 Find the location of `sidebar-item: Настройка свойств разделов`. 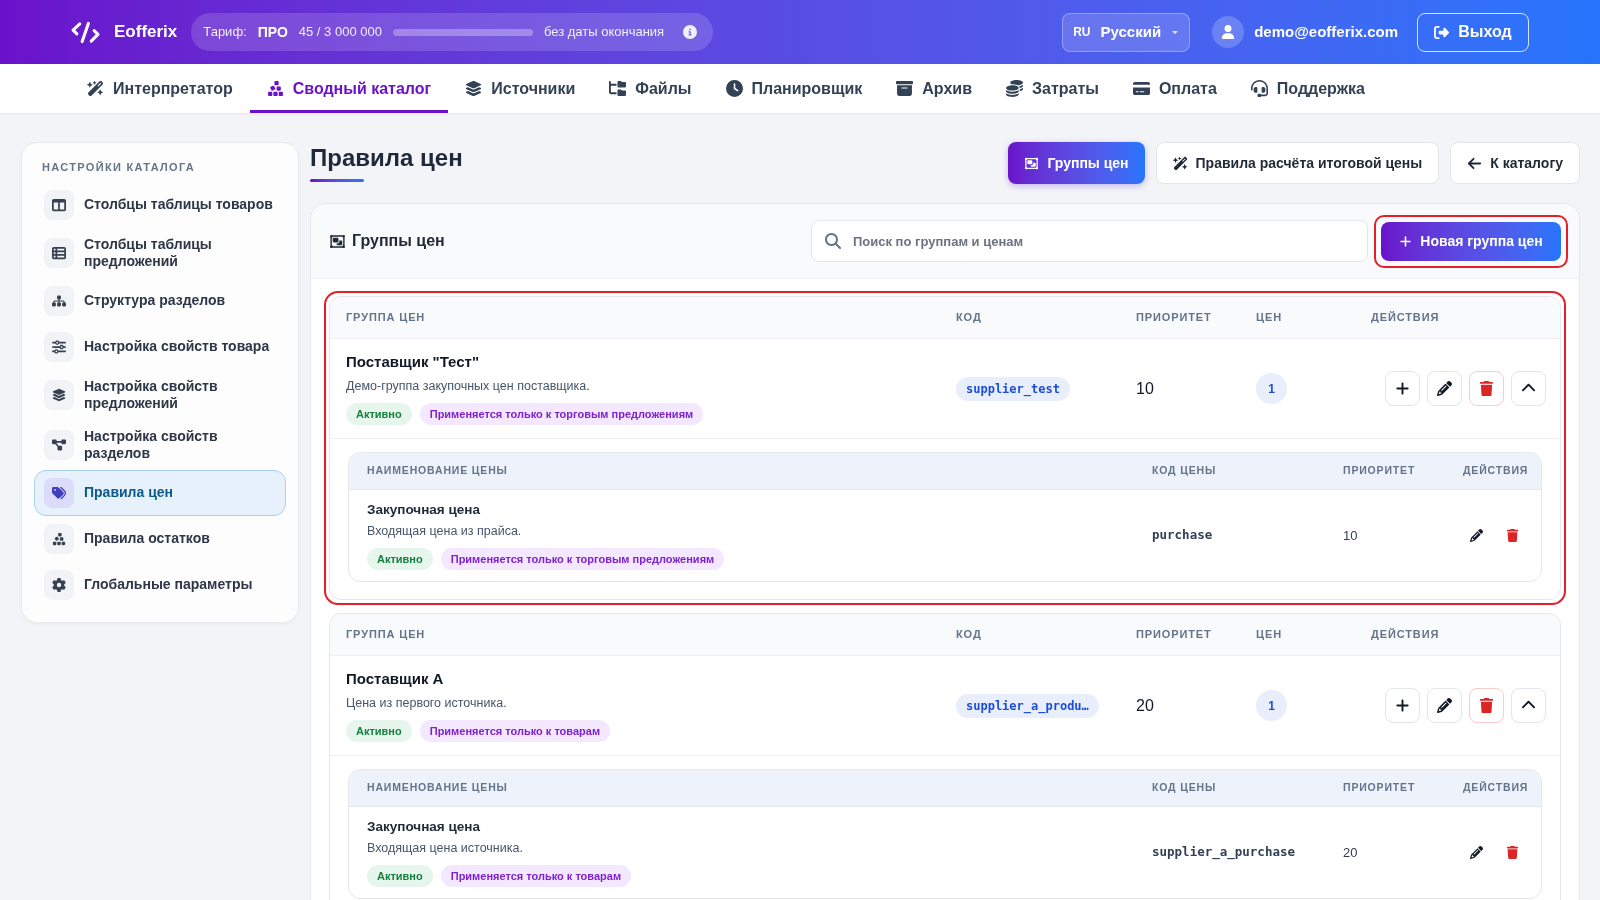

sidebar-item: Настройка свойств разделов is located at coordinates (160, 444).